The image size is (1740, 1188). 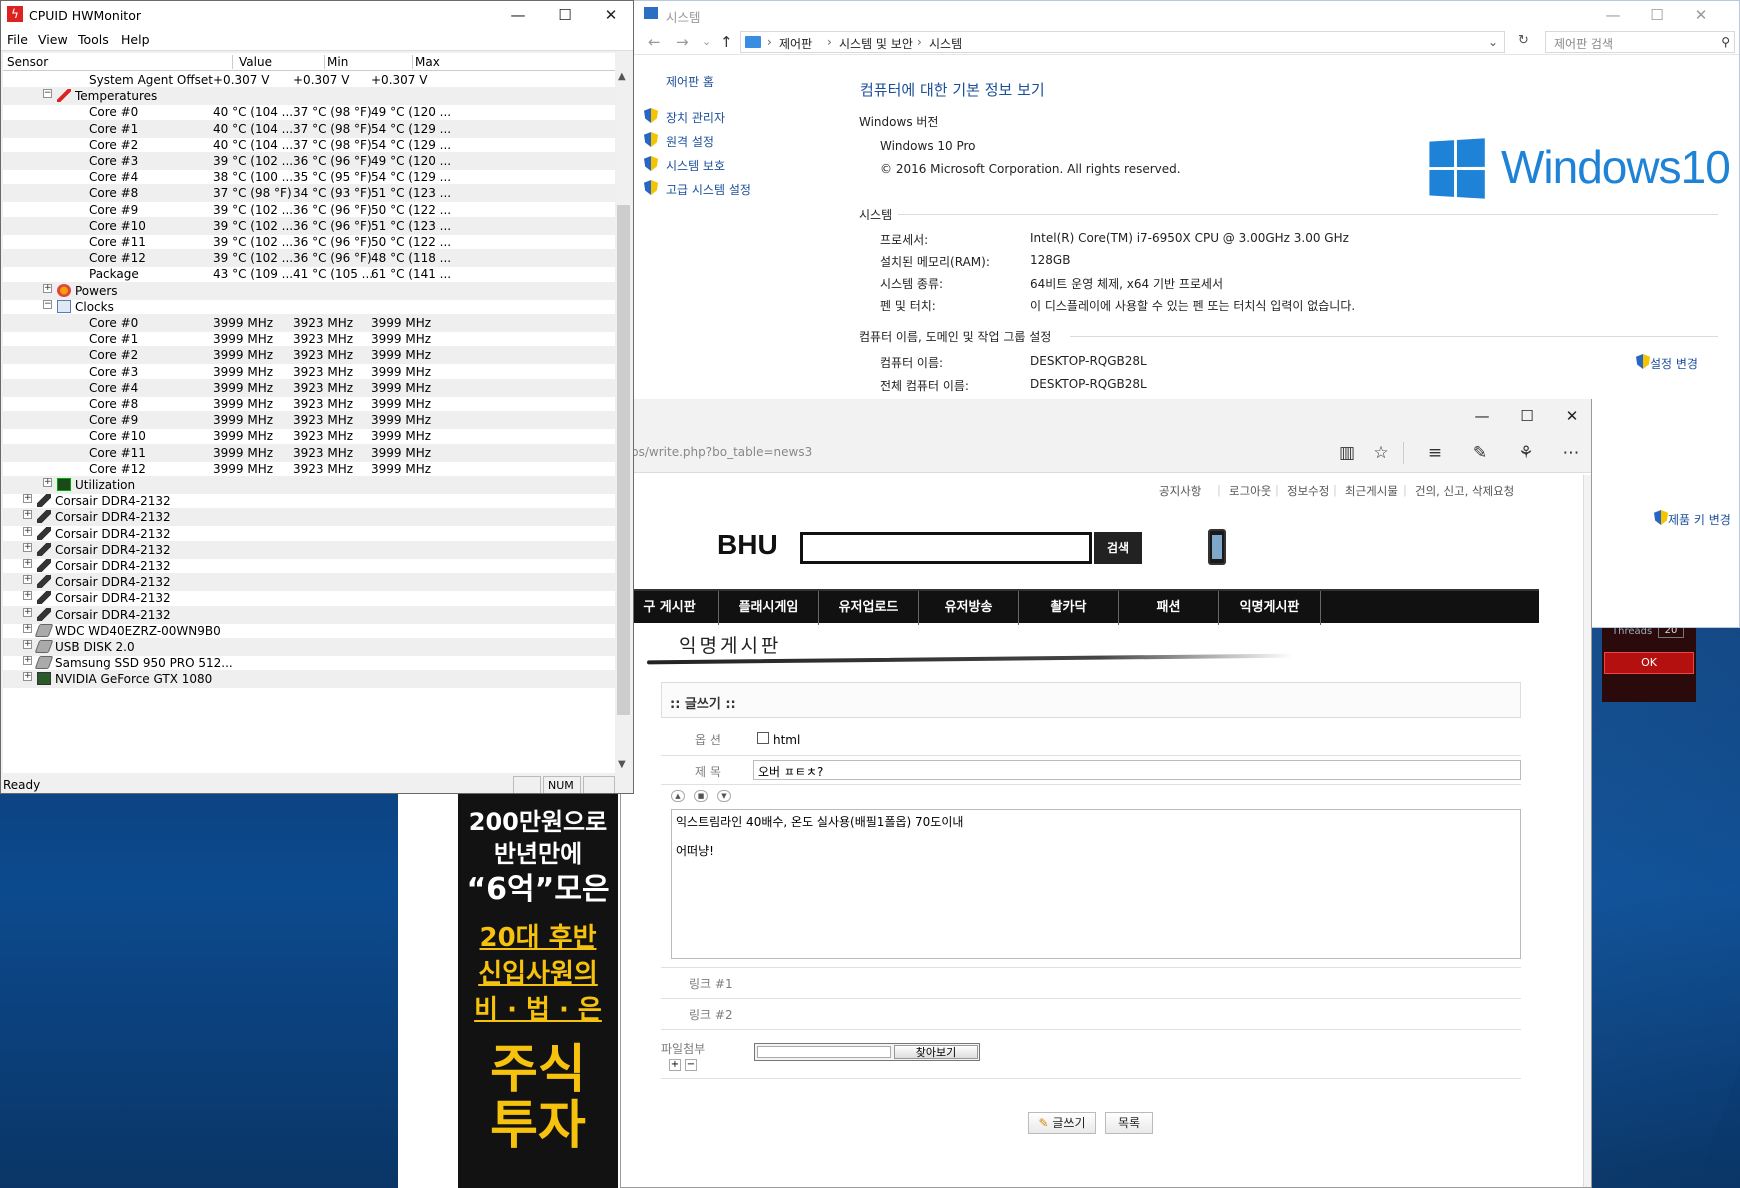 What do you see at coordinates (1270, 608) in the screenshot?
I see `nav-anonymous-board: 익명게시판` at bounding box center [1270, 608].